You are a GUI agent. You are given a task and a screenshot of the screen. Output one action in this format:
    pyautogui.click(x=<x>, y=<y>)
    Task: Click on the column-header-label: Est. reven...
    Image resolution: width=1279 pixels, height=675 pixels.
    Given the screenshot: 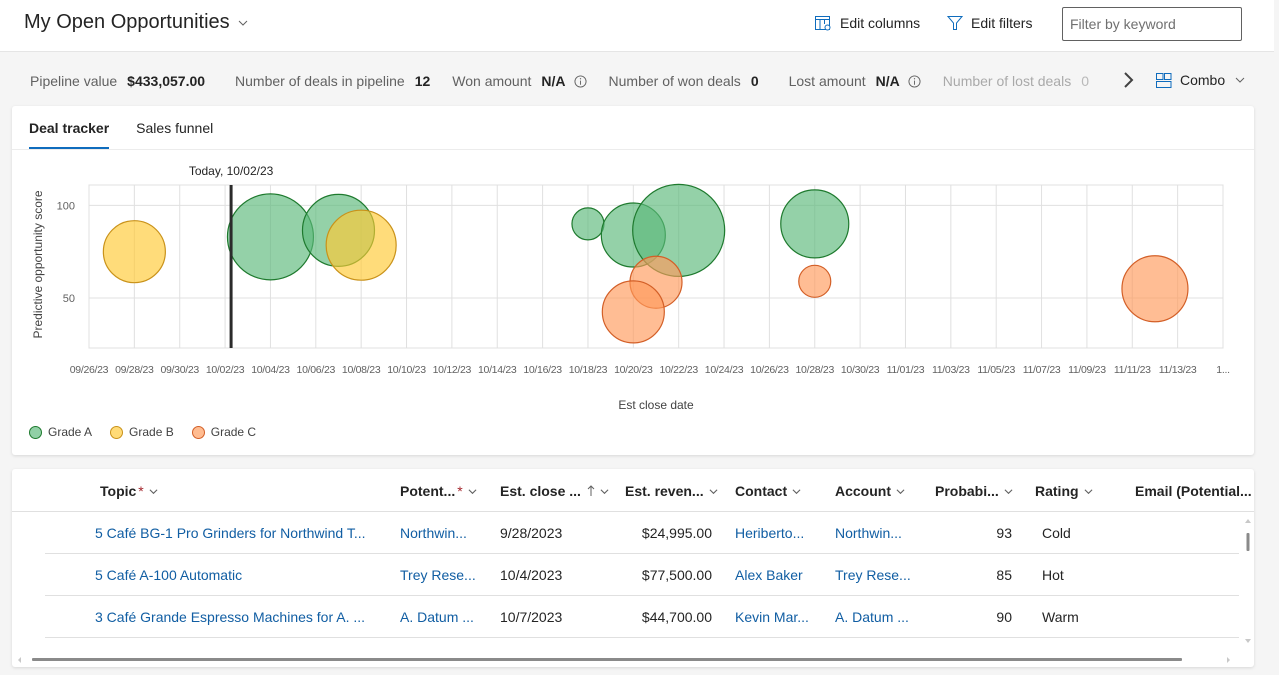 What is the action you would take?
    pyautogui.click(x=664, y=491)
    